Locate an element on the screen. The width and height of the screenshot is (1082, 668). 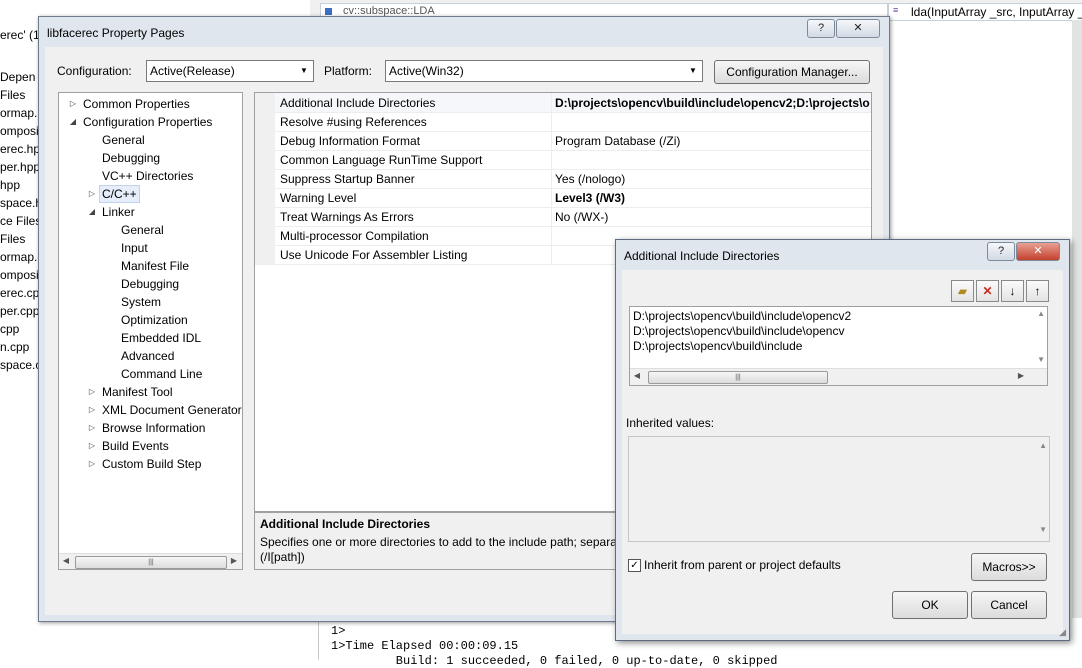
solution-explorer-item: ormap.c is located at coordinates (20, 257).